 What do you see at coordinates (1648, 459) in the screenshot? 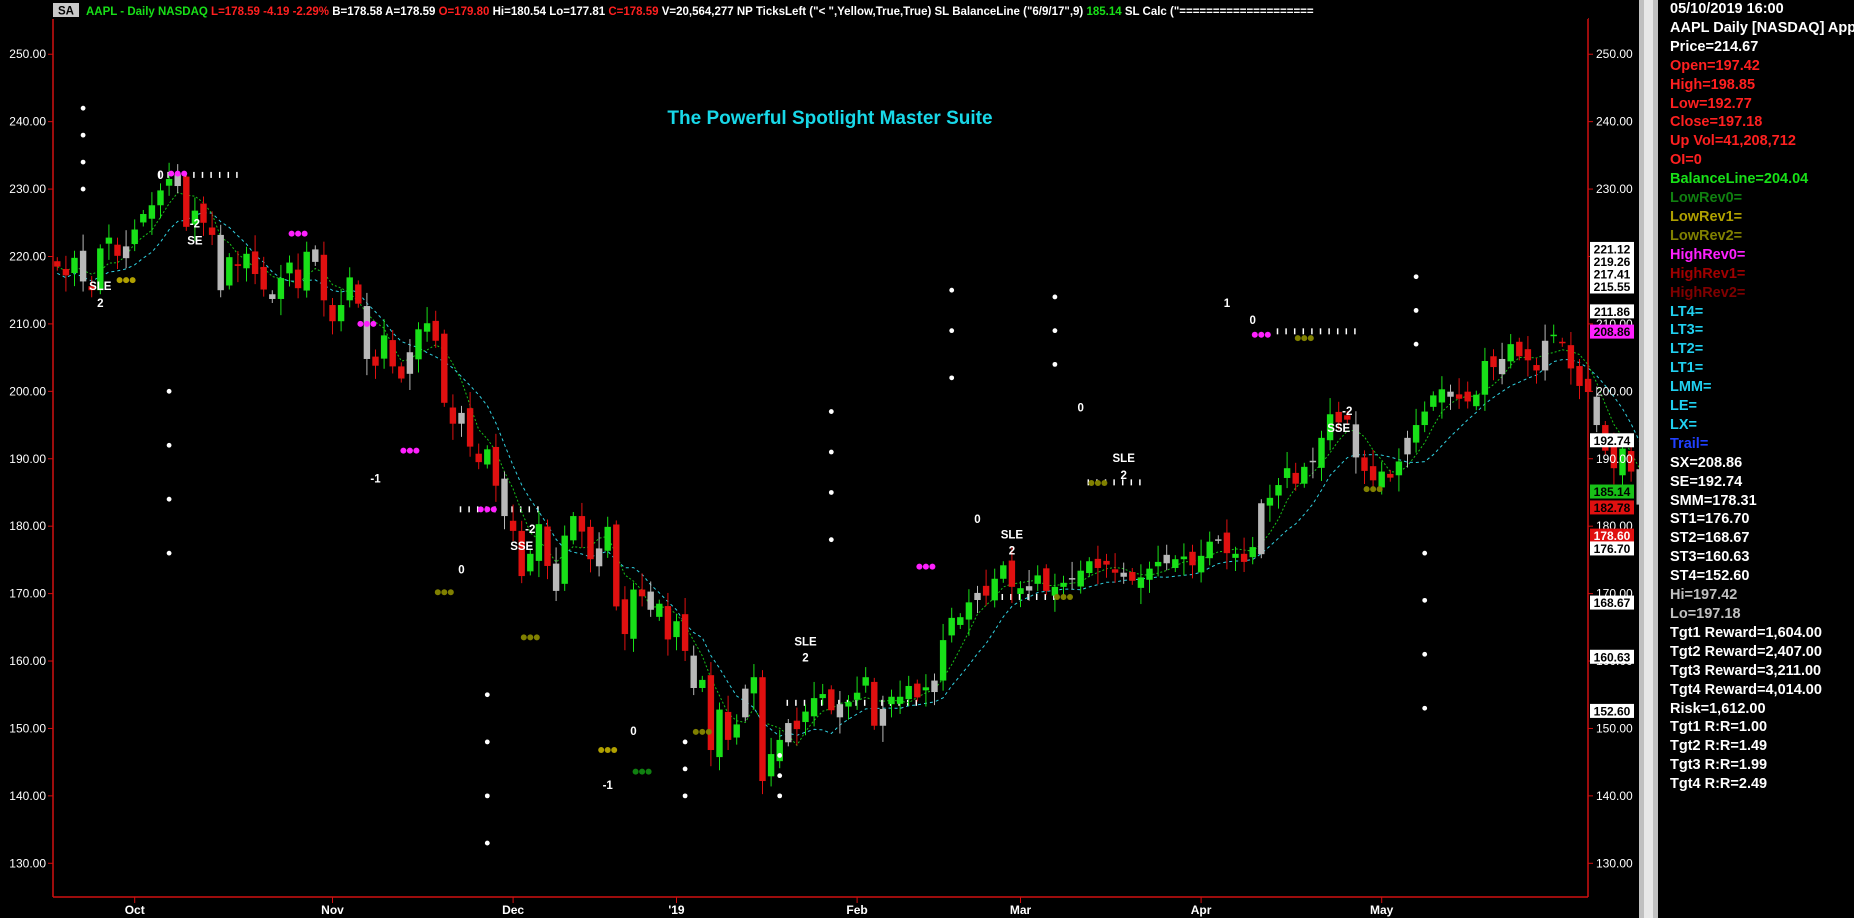
I see `splitter-grip` at bounding box center [1648, 459].